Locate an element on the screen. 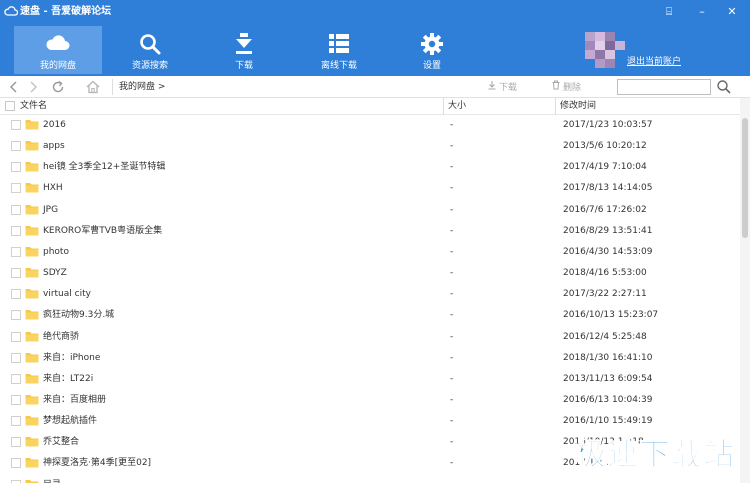 Image resolution: width=750 pixels, height=483 pixels. navigation-bar: 我的网盘 > 下载 删除 is located at coordinates (375, 87).